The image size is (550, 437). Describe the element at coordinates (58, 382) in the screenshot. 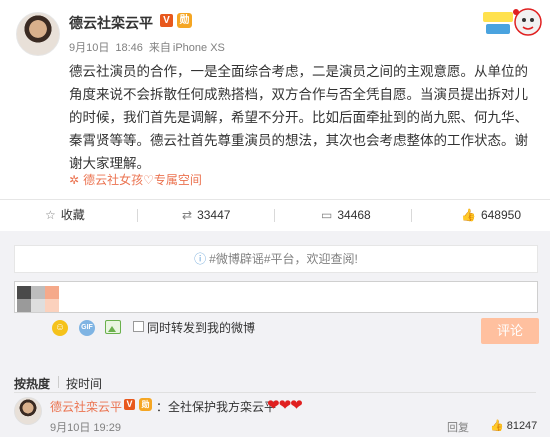

I see `sort-tab-divider` at that location.